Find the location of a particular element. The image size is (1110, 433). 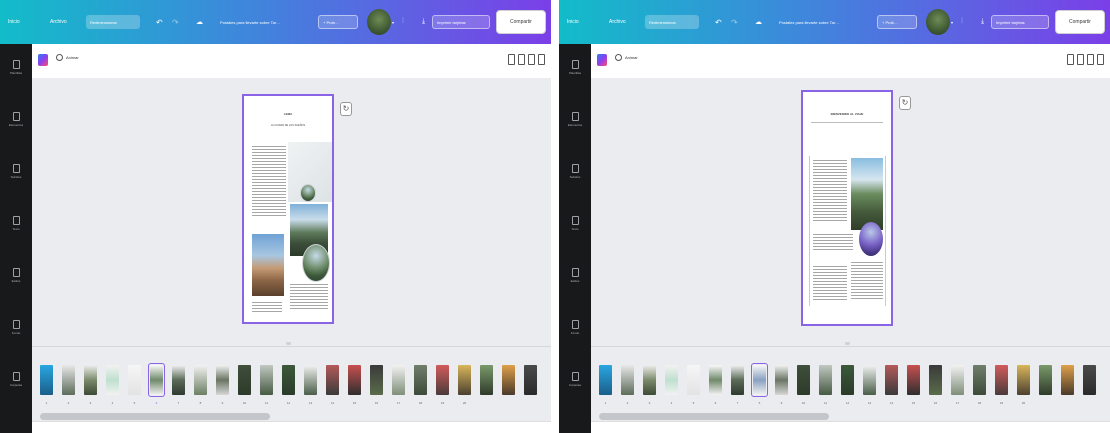

page-card: LEMA LA CIUDAD DE LOS SUEÑOS is located at coordinates (288, 209).